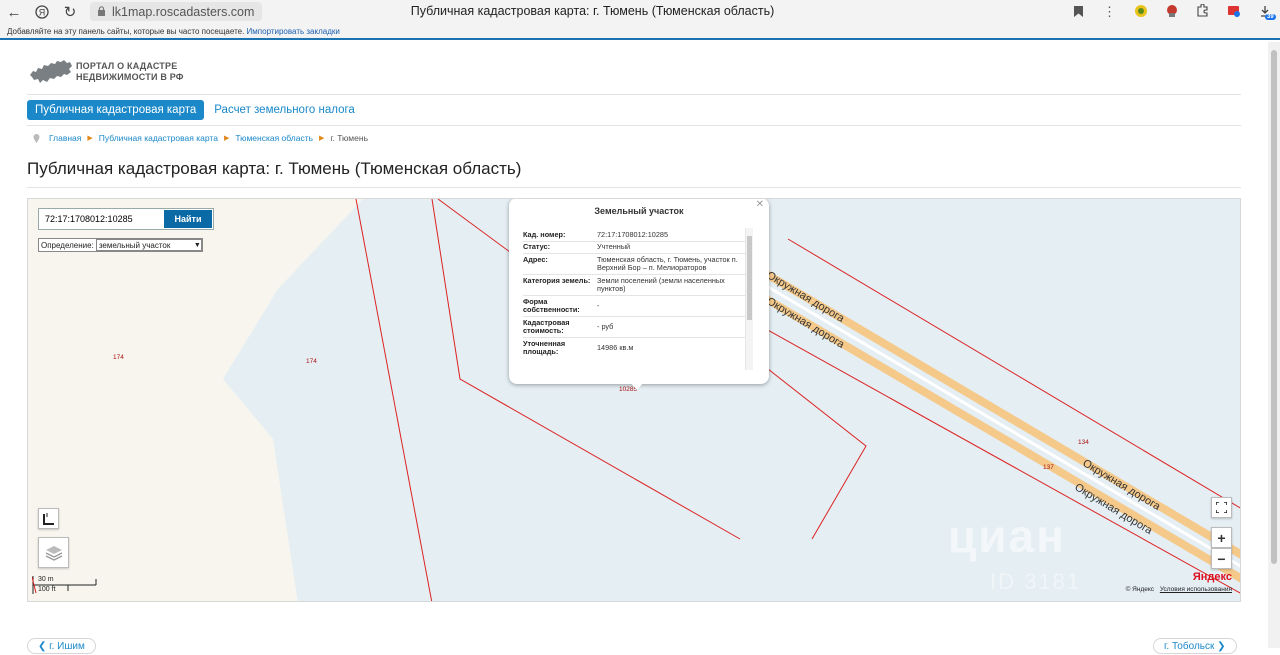  I want to click on cadastral-search: Найти, so click(126, 219).